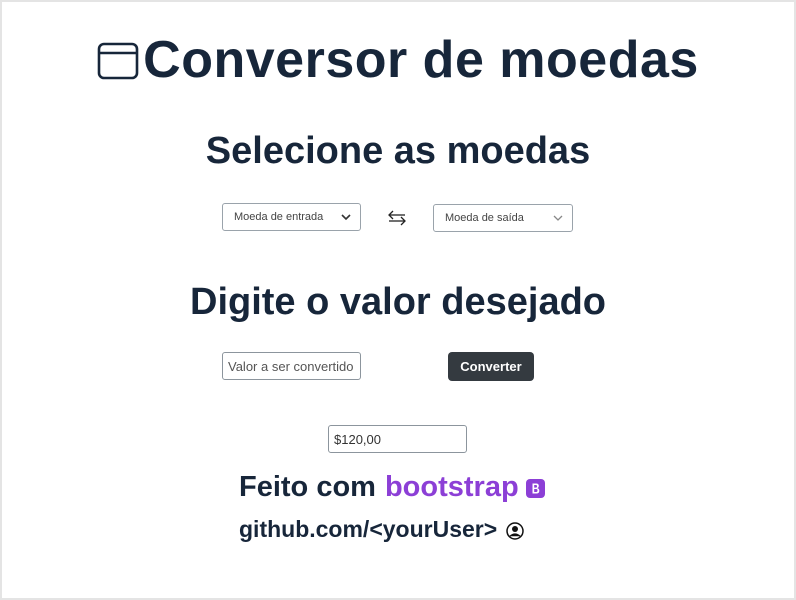  What do you see at coordinates (452, 487) in the screenshot?
I see `bootstrap-link: bootstrap` at bounding box center [452, 487].